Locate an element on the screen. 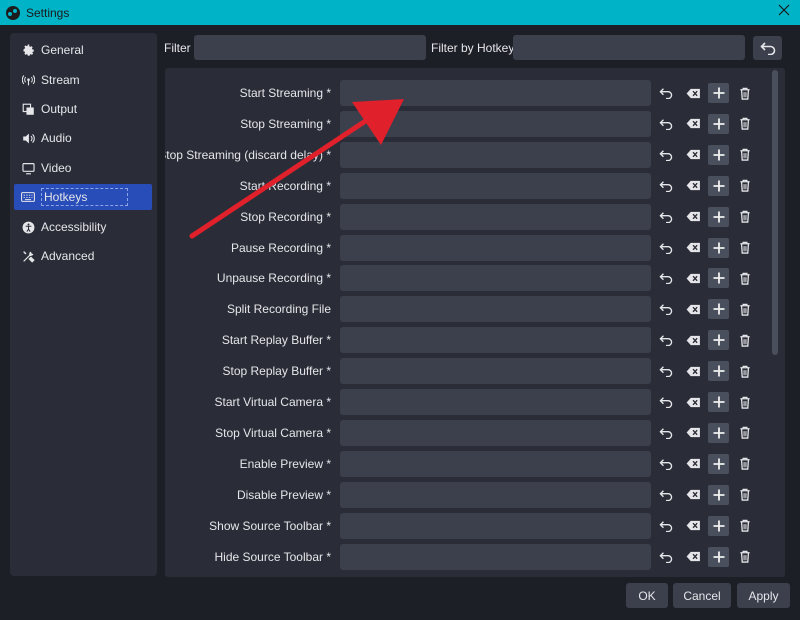 The image size is (800, 620). trash-icon is located at coordinates (745, 433).